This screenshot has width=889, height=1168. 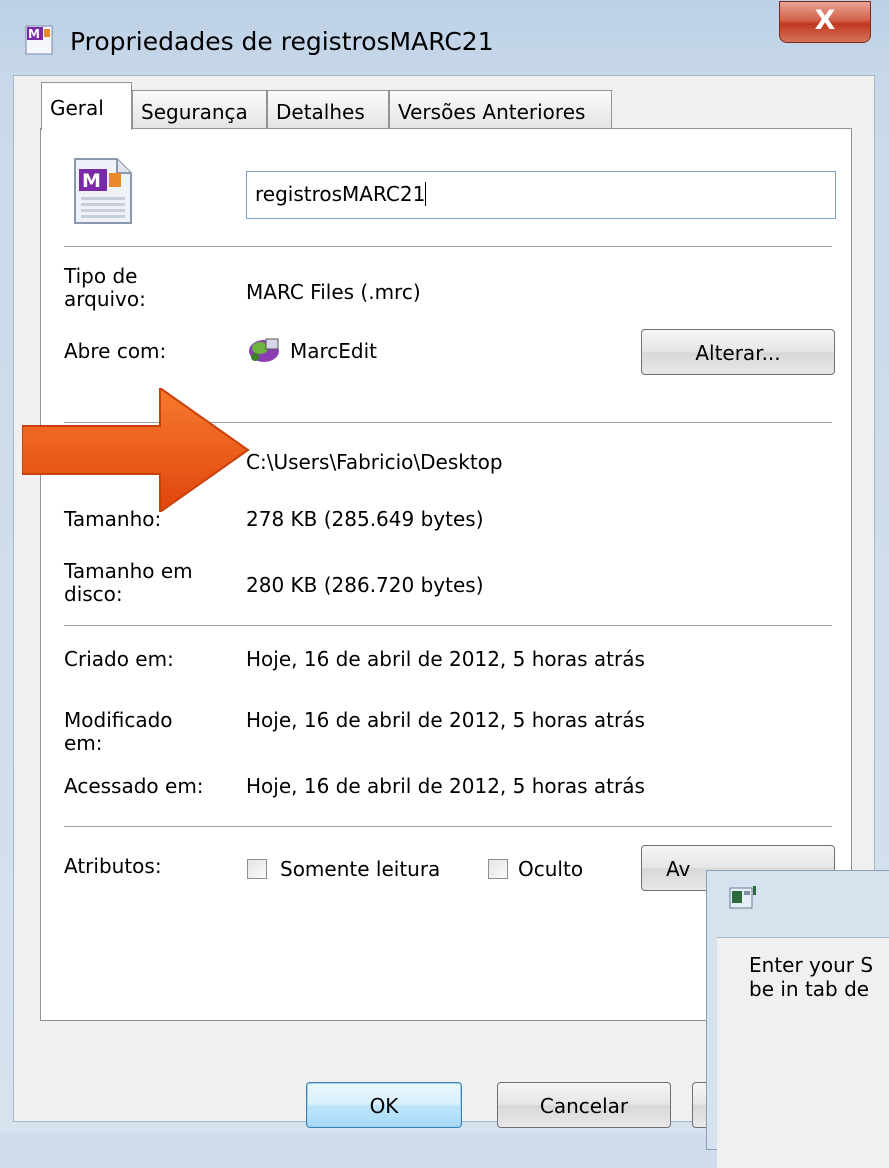 I want to click on popup-message-line: be in tab de, so click(x=809, y=989).